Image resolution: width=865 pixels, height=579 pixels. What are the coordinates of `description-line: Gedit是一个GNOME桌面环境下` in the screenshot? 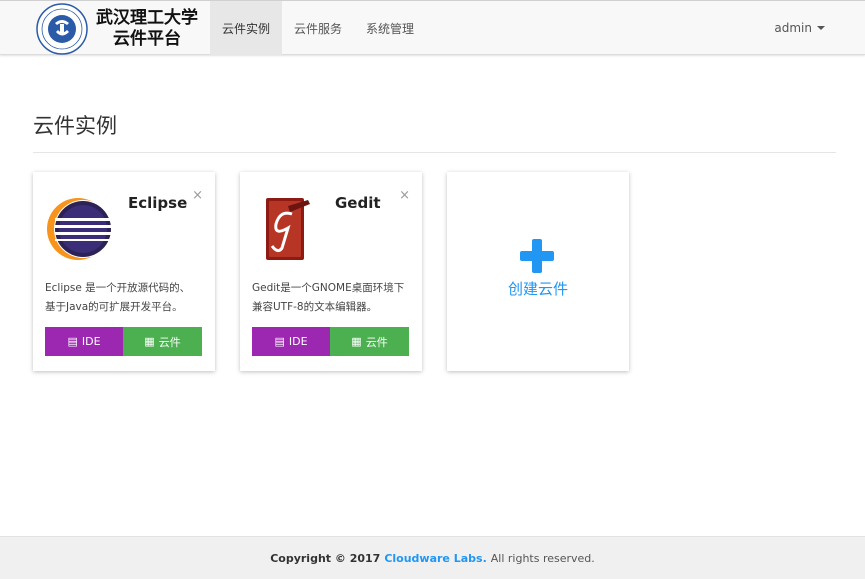 It's located at (328, 288).